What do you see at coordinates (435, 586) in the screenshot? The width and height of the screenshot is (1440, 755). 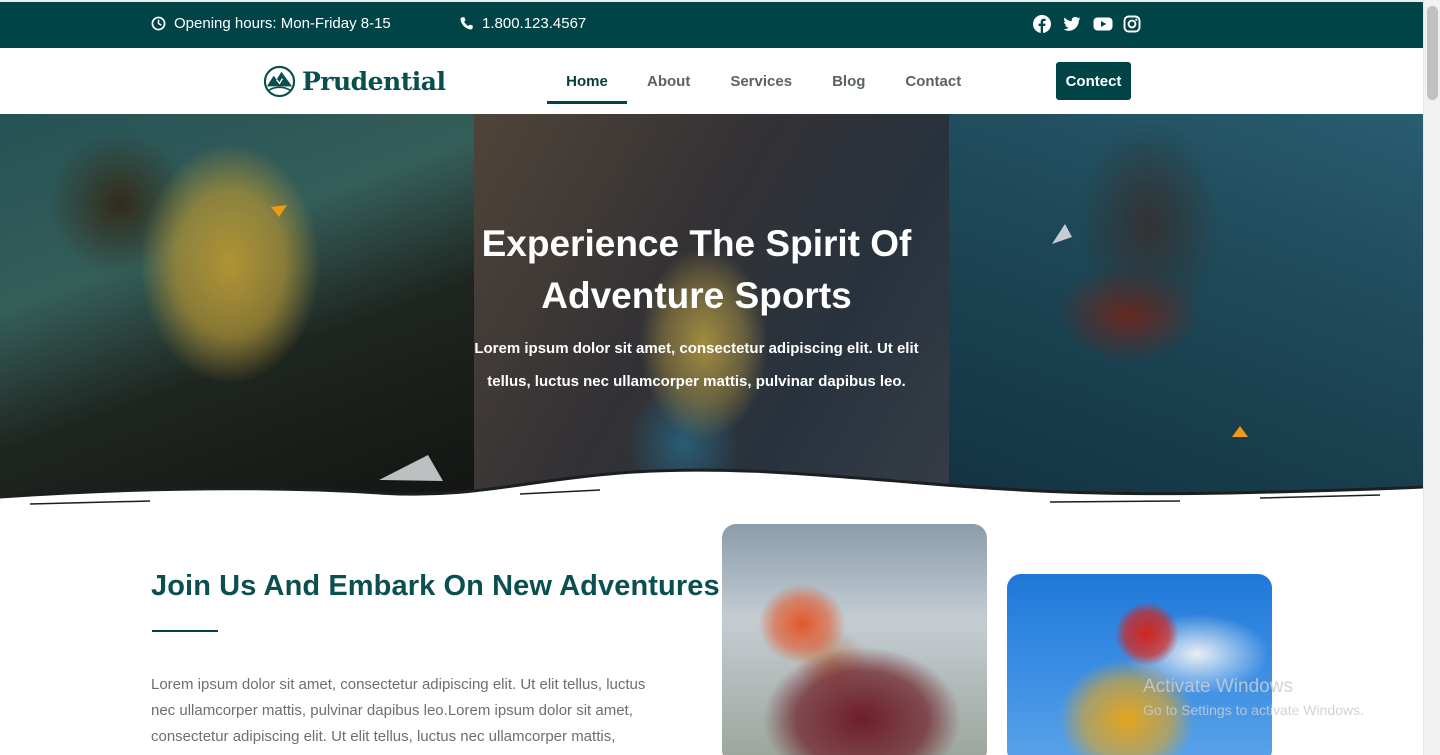 I see `about-title: Join Us And Embark On New Adventures` at bounding box center [435, 586].